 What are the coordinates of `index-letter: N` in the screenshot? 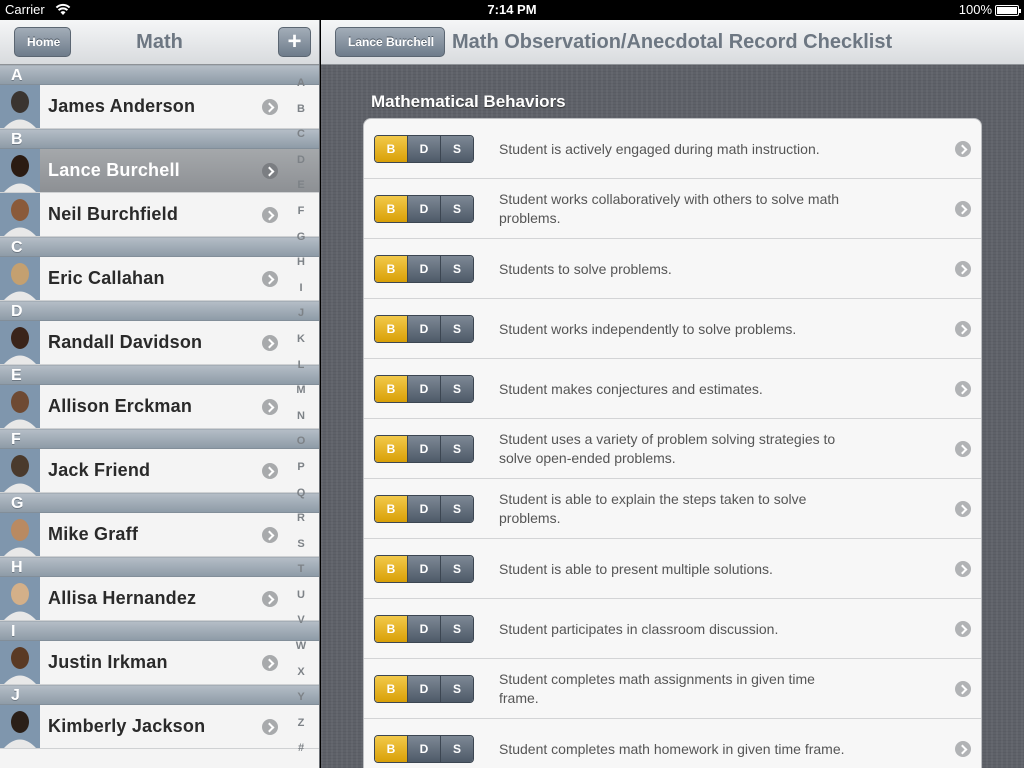 It's located at (301, 423).